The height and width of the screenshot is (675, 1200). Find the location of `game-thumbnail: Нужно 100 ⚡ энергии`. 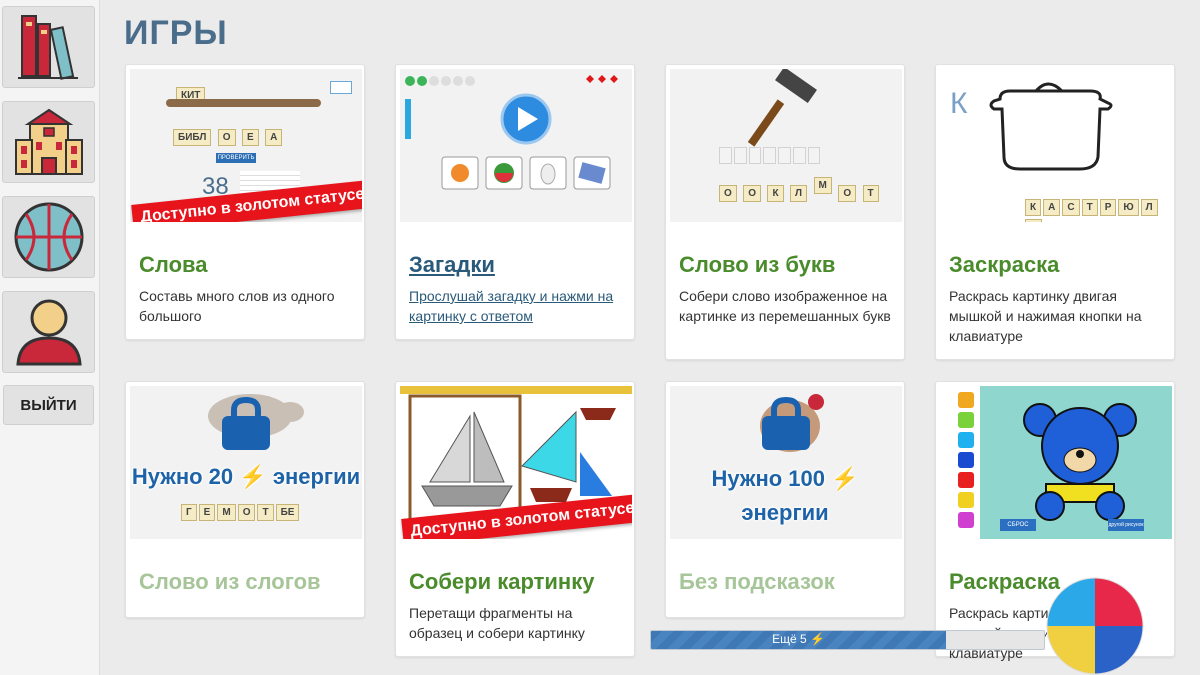

game-thumbnail: Нужно 100 ⚡ энергии is located at coordinates (786, 462).